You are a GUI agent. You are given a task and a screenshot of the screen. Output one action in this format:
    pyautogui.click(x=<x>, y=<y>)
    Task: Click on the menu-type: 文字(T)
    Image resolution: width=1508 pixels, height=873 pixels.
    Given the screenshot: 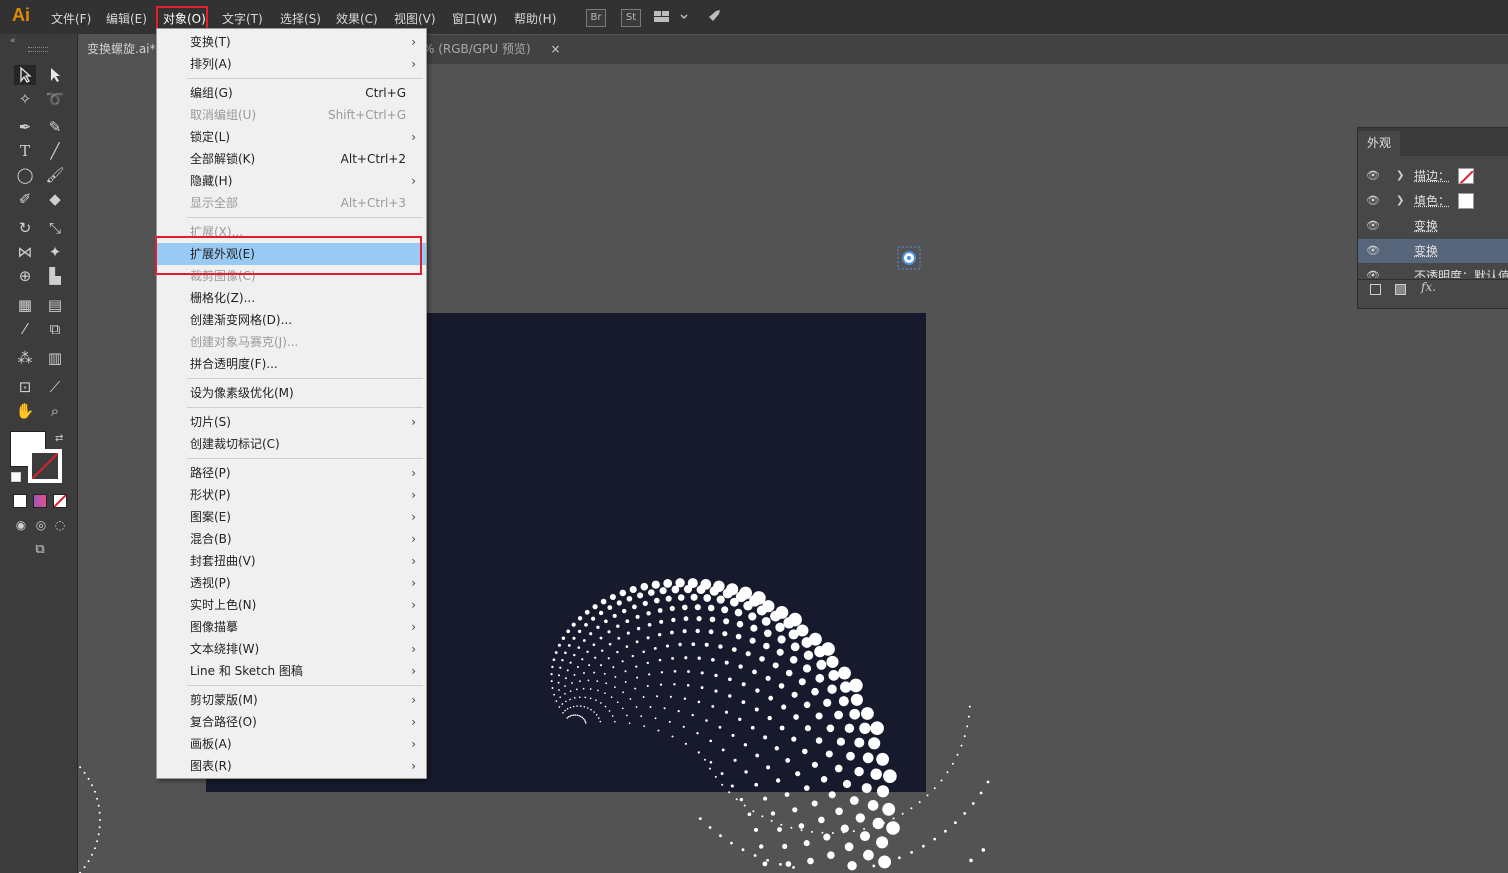 What is the action you would take?
    pyautogui.click(x=242, y=18)
    